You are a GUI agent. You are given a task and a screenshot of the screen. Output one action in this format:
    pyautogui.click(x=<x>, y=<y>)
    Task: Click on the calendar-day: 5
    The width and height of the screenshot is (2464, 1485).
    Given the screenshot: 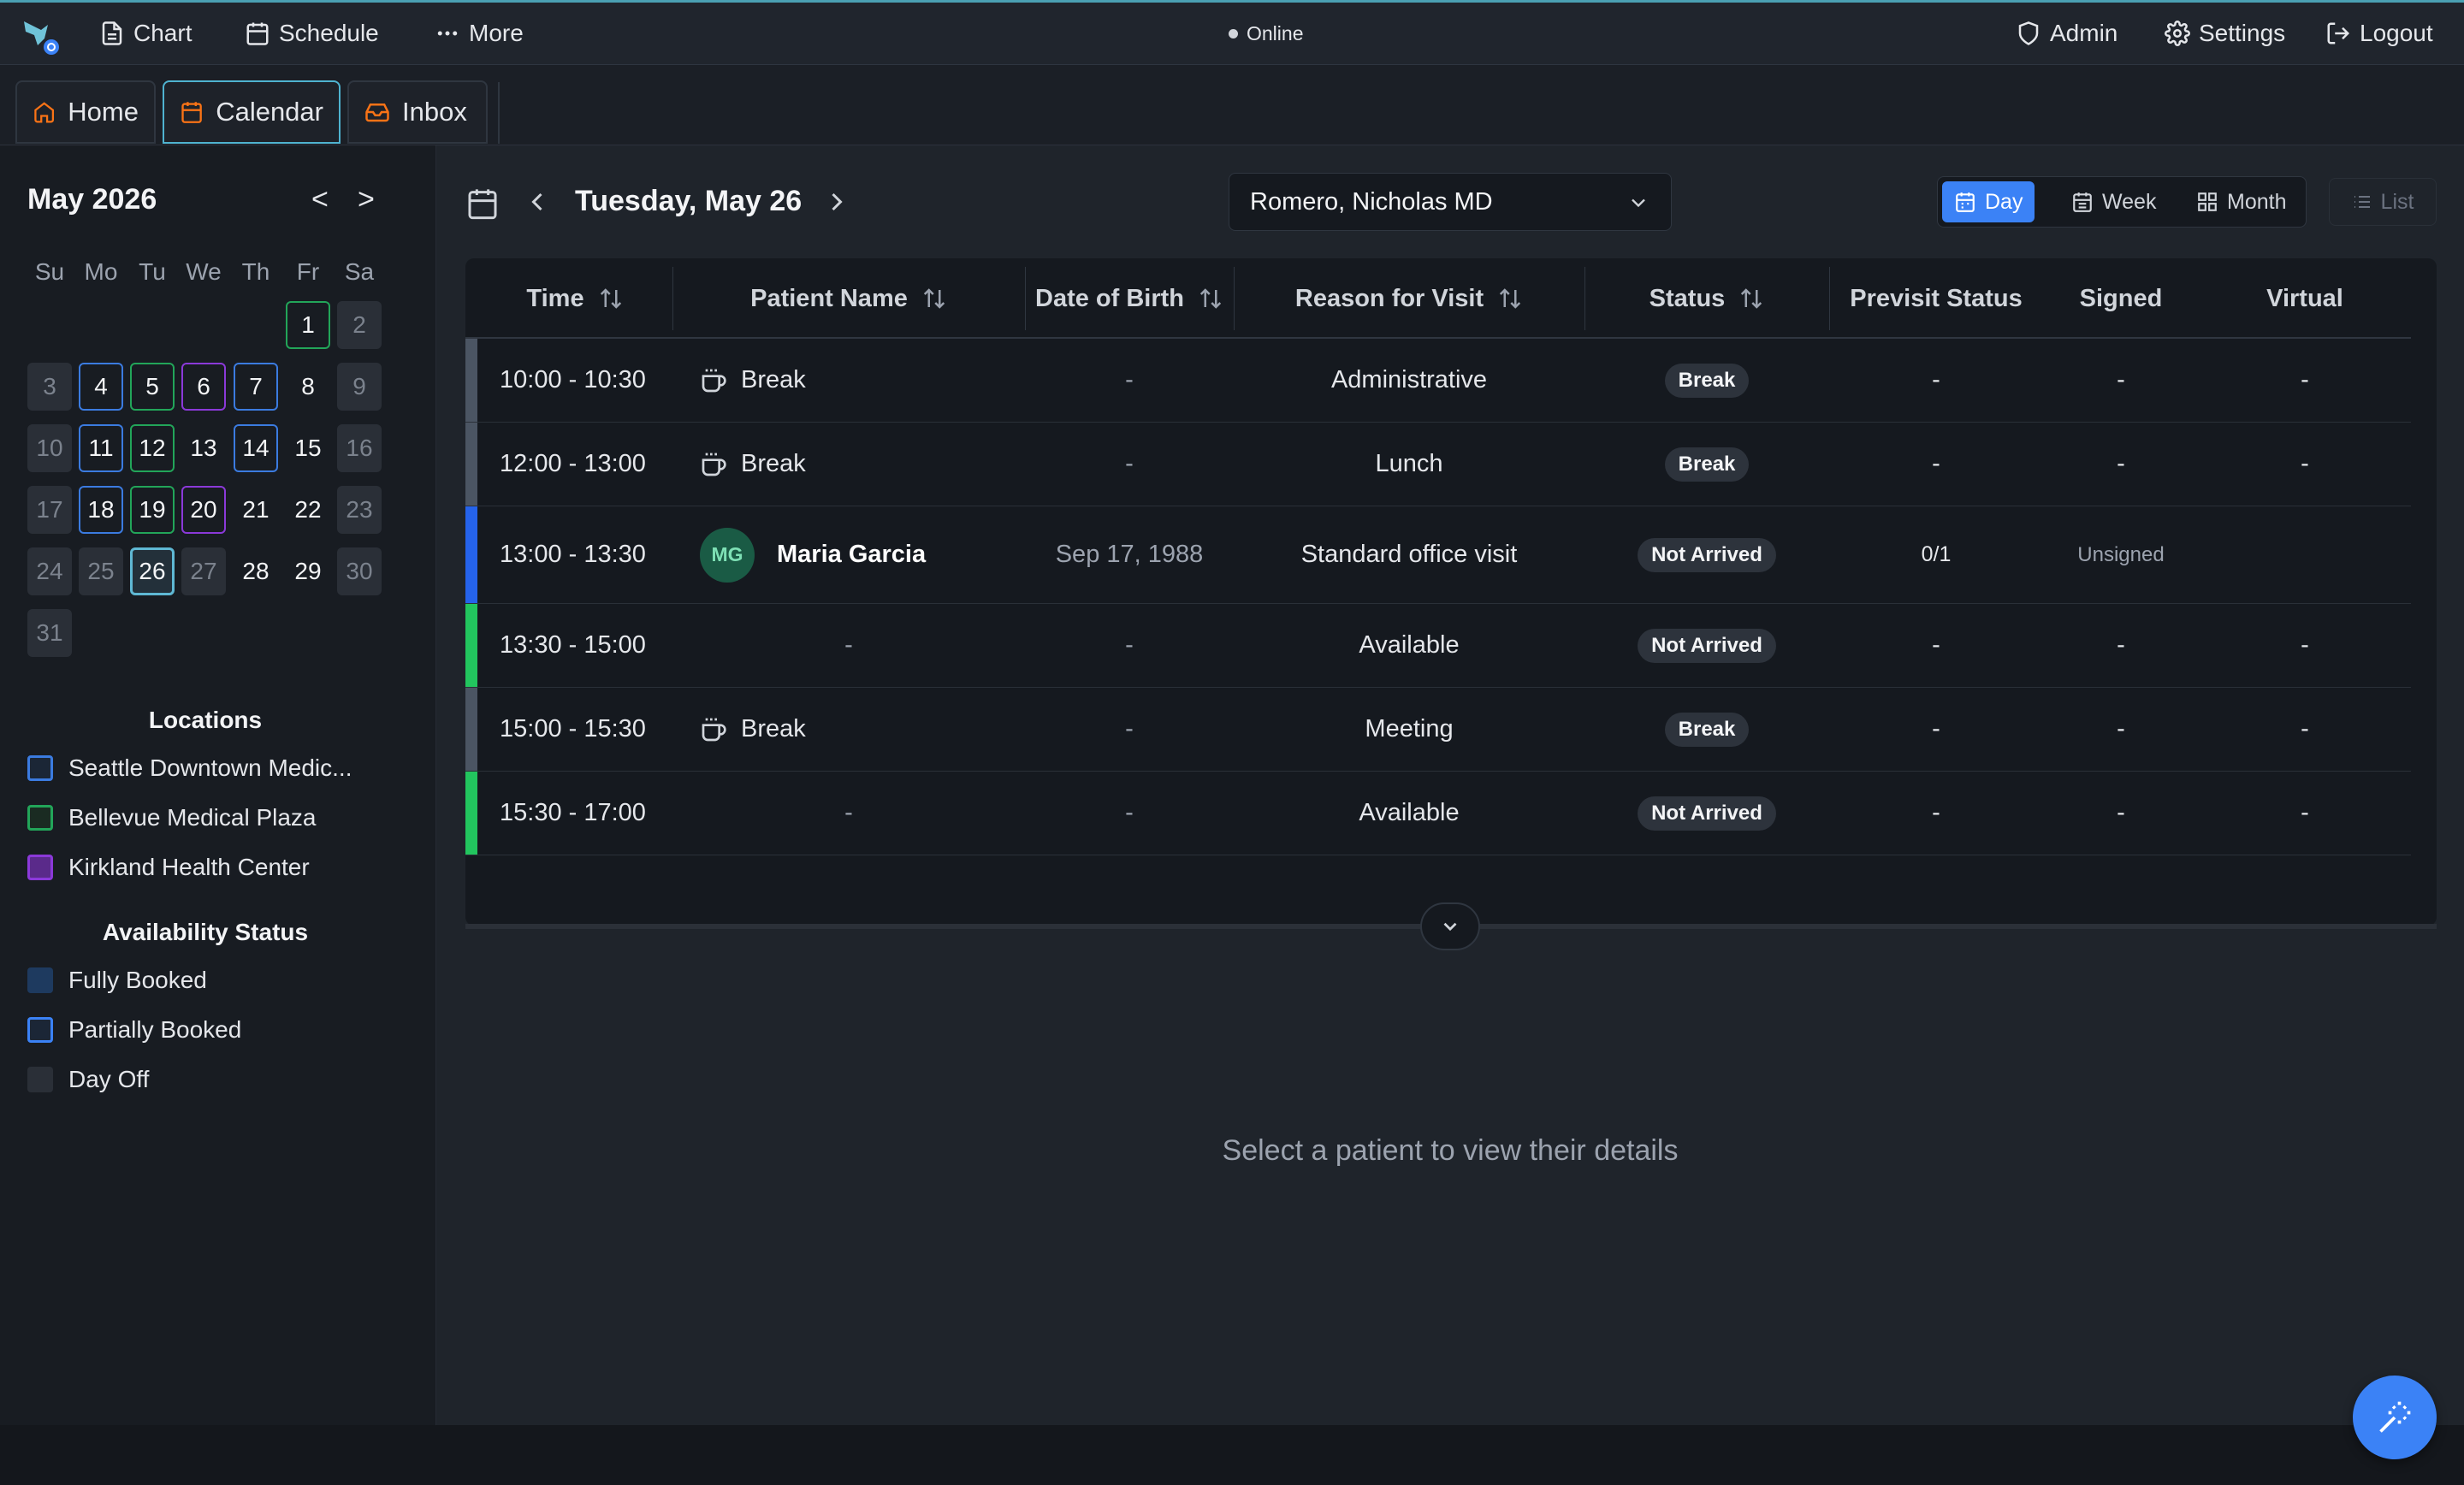 What is the action you would take?
    pyautogui.click(x=152, y=387)
    